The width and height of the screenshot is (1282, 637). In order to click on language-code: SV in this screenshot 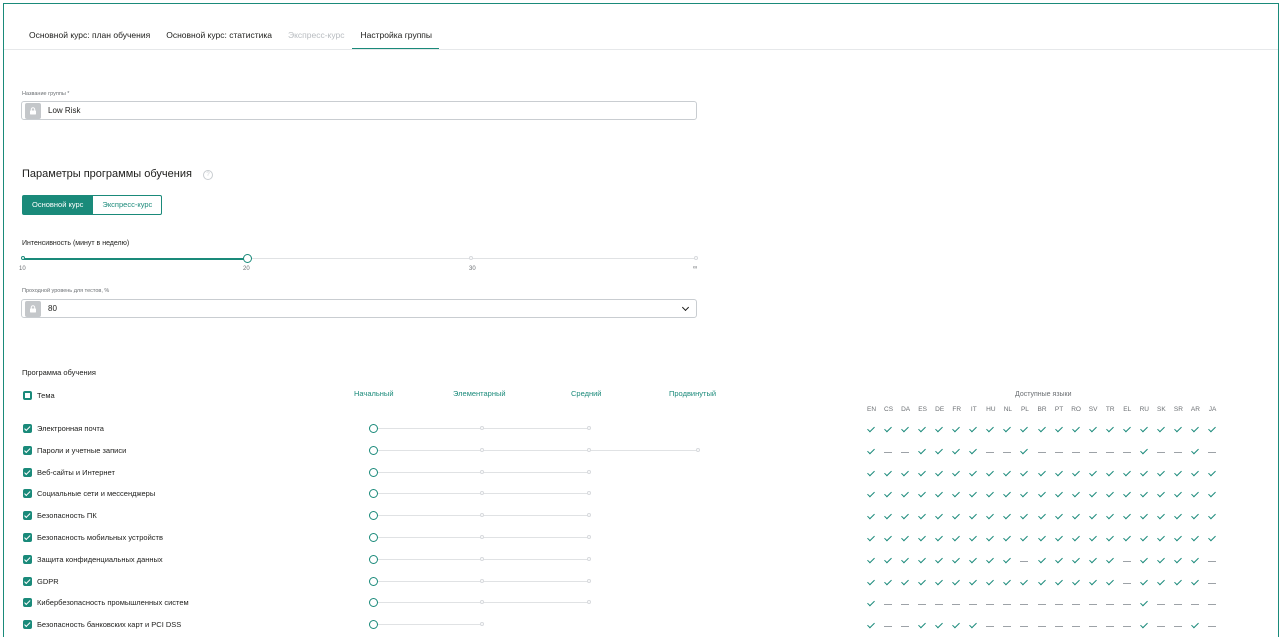, I will do `click(1093, 409)`.